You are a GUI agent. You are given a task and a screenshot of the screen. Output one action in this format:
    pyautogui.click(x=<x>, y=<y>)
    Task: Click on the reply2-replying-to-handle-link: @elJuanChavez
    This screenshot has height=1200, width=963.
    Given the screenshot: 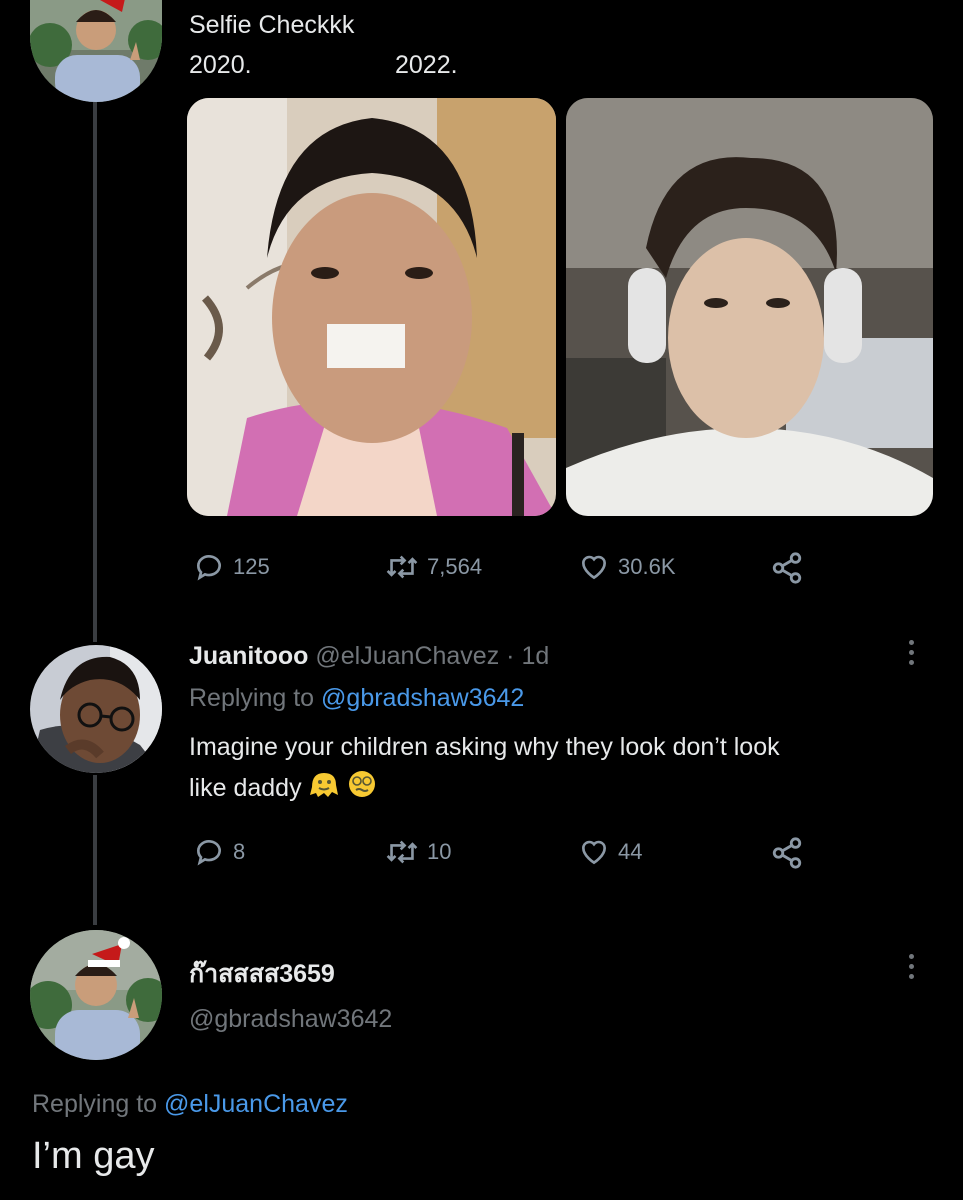 What is the action you would take?
    pyautogui.click(x=256, y=1104)
    